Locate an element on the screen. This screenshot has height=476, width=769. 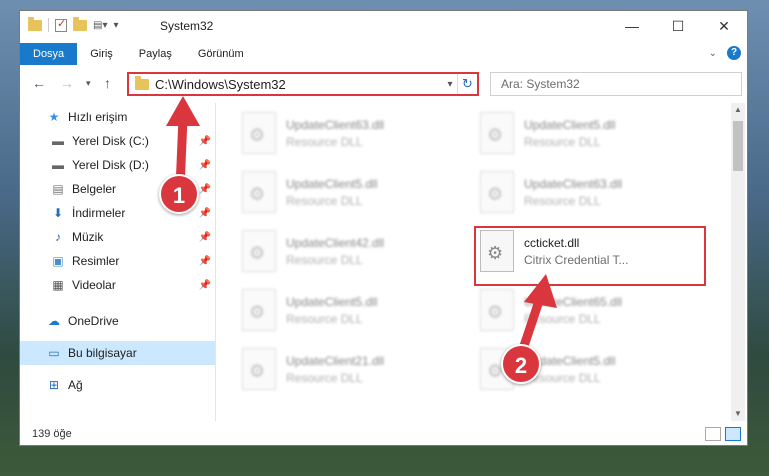
step-2-badge: 2 is located at coordinates (521, 364).